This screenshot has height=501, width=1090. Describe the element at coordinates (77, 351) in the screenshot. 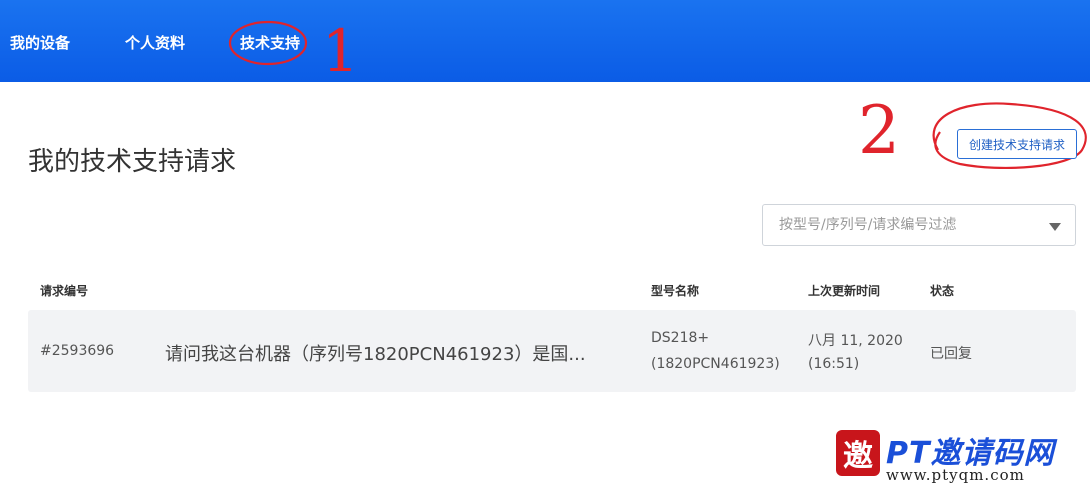

I see `request-id: #2593696` at that location.